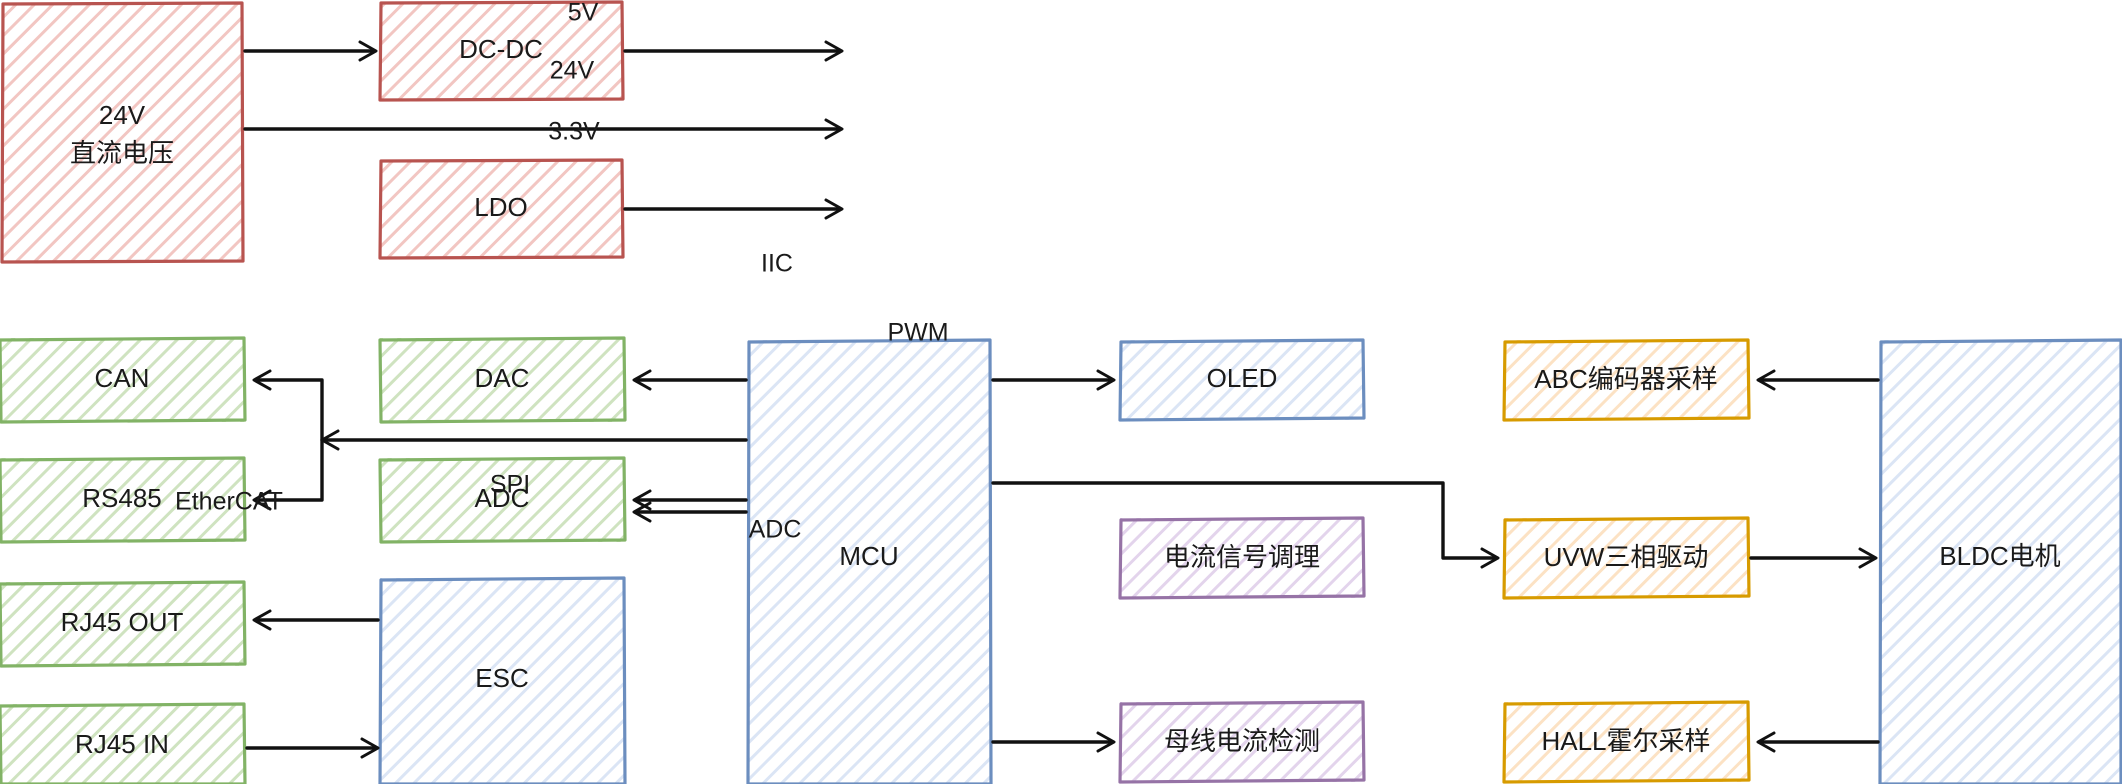 The image size is (2122, 784). Describe the element at coordinates (1818, 742) in the screenshot. I see `conn-bldc-hall` at that location.